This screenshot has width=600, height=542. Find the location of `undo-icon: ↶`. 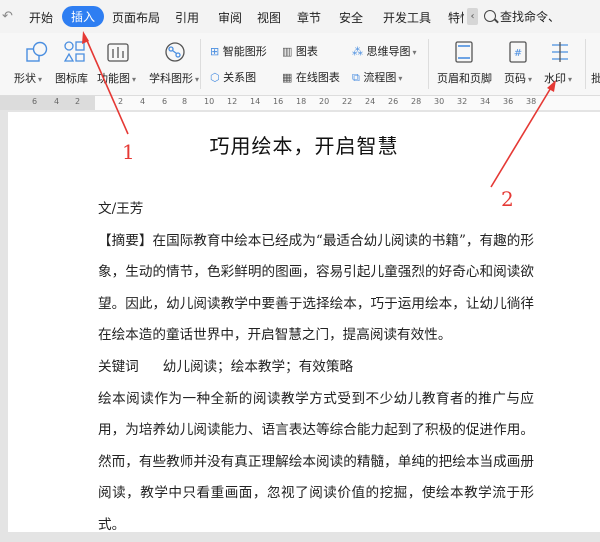

undo-icon: ↶ is located at coordinates (7, 16).